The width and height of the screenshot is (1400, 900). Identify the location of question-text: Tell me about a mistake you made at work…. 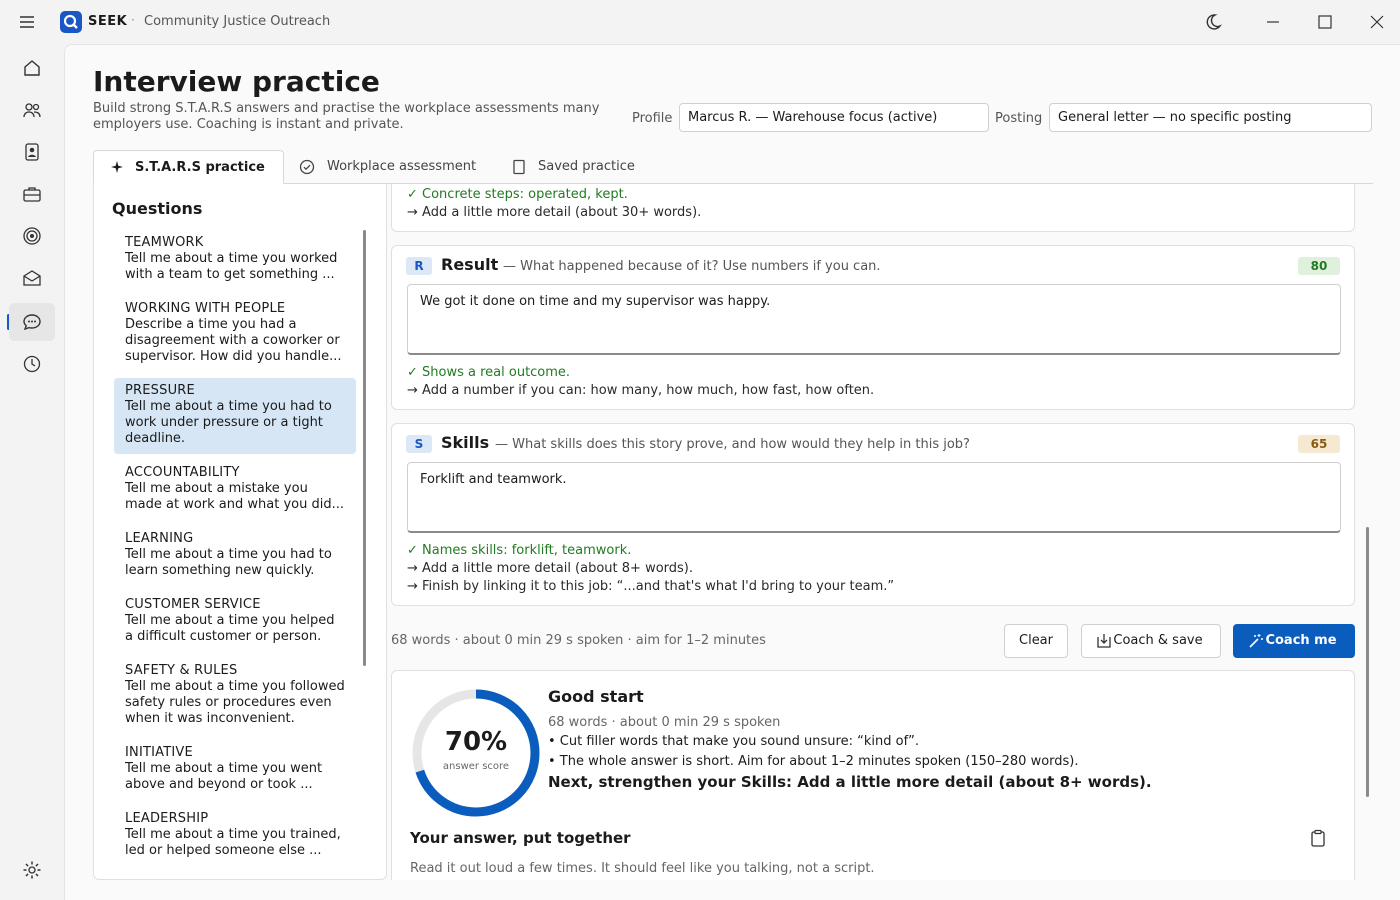
(234, 496).